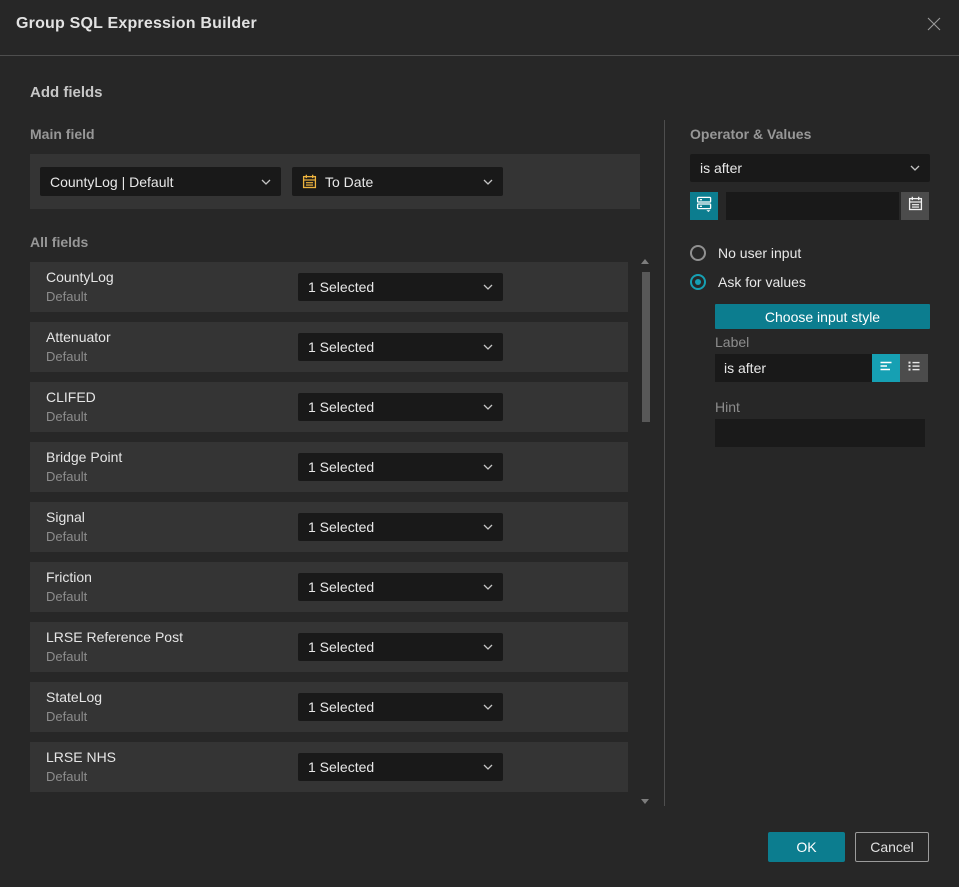  Describe the element at coordinates (66, 92) in the screenshot. I see `add-fields-heading: Add fields` at that location.